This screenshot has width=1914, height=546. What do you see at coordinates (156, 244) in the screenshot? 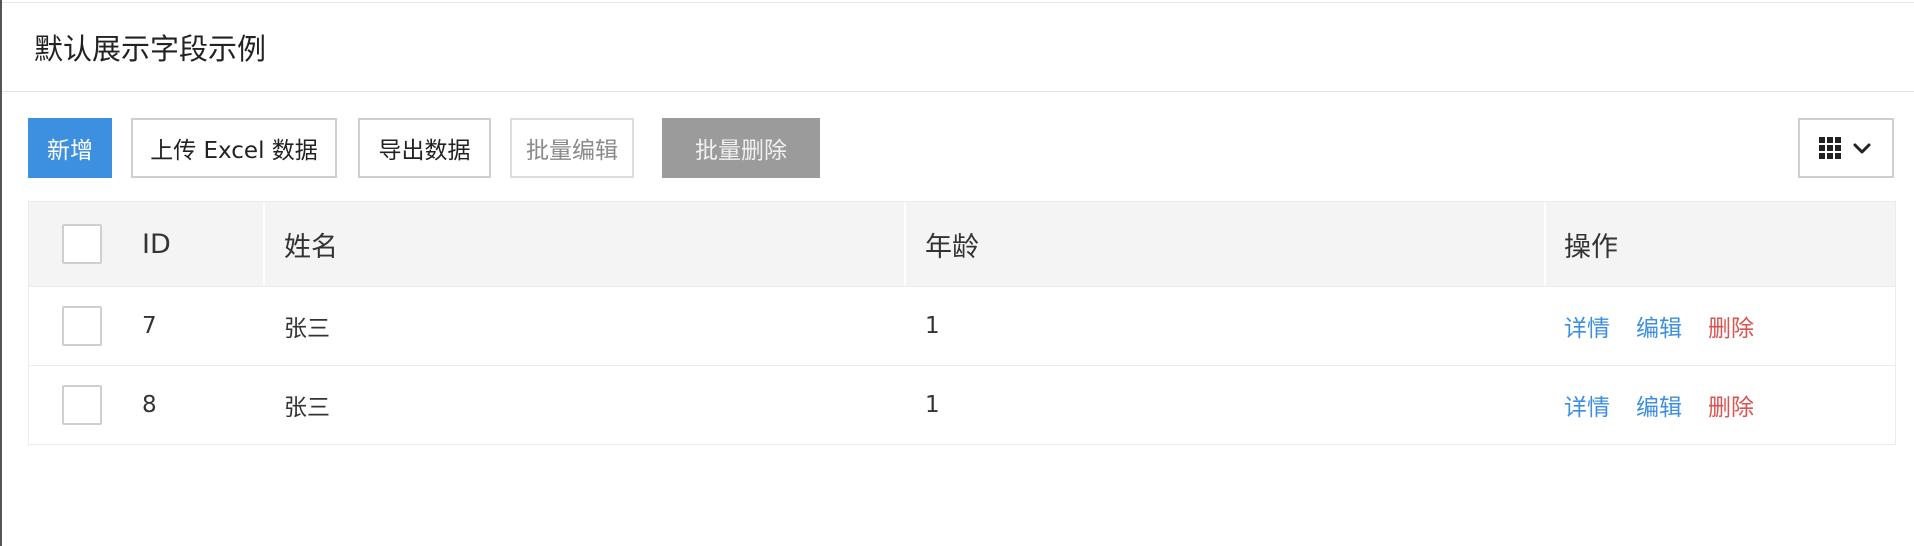
I see `column-header-id: ID` at bounding box center [156, 244].